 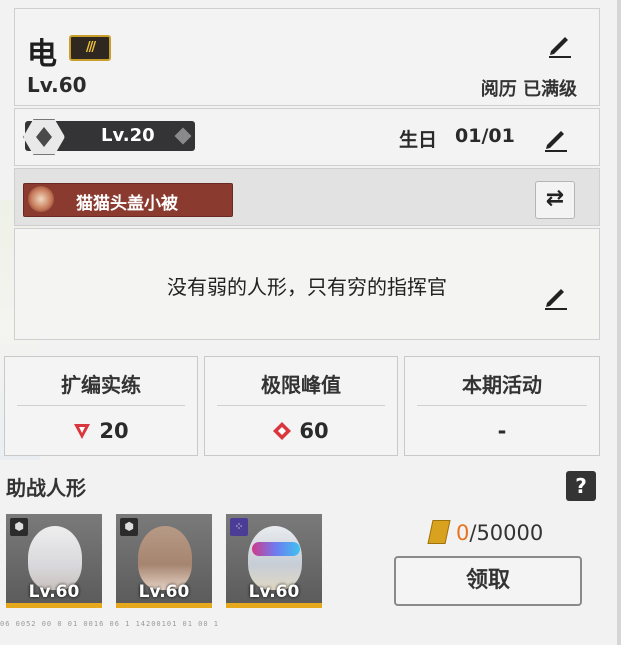 What do you see at coordinates (183, 136) in the screenshot?
I see `rank-diamond-icon` at bounding box center [183, 136].